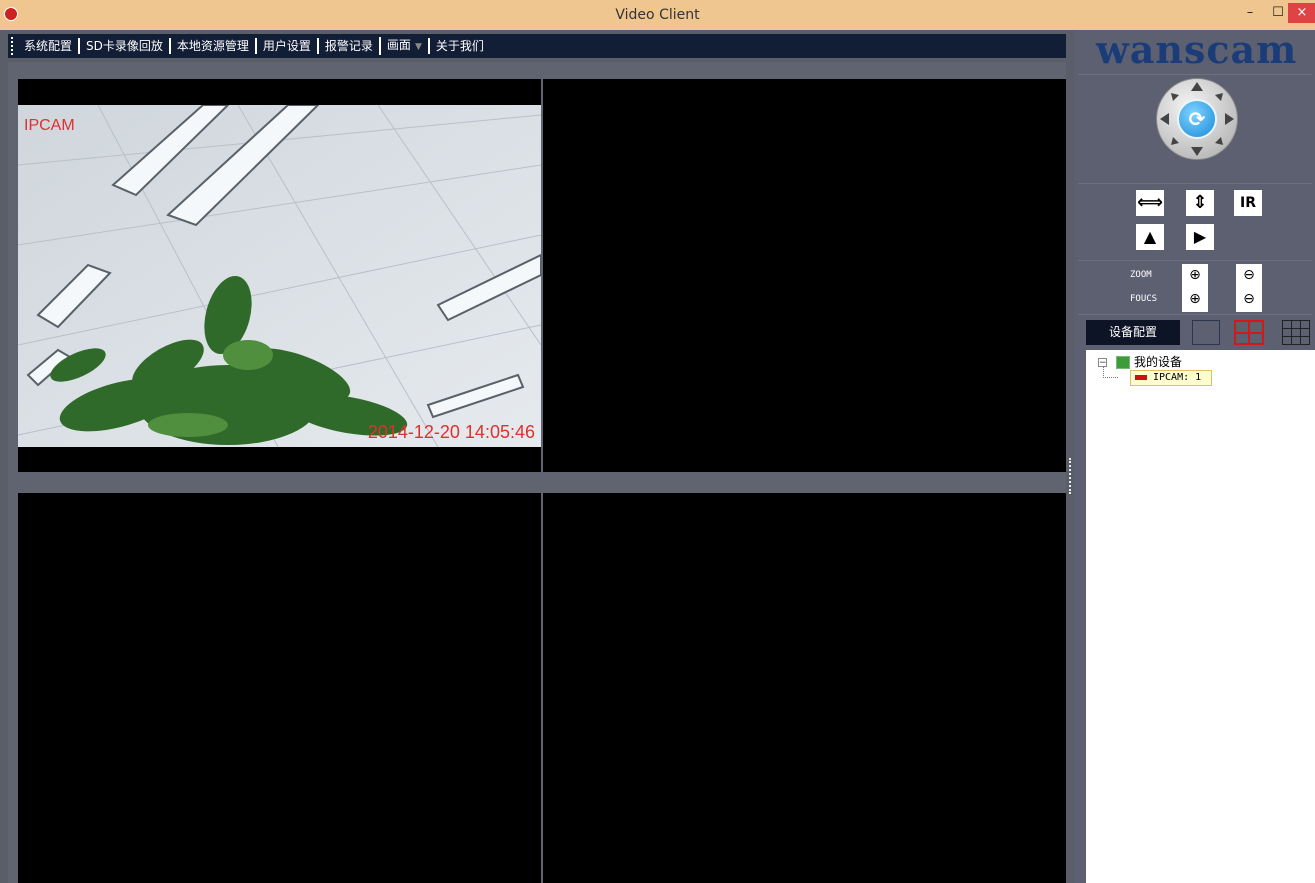 The height and width of the screenshot is (883, 1315). What do you see at coordinates (48, 46) in the screenshot?
I see `menu-system-config: 系统配置` at bounding box center [48, 46].